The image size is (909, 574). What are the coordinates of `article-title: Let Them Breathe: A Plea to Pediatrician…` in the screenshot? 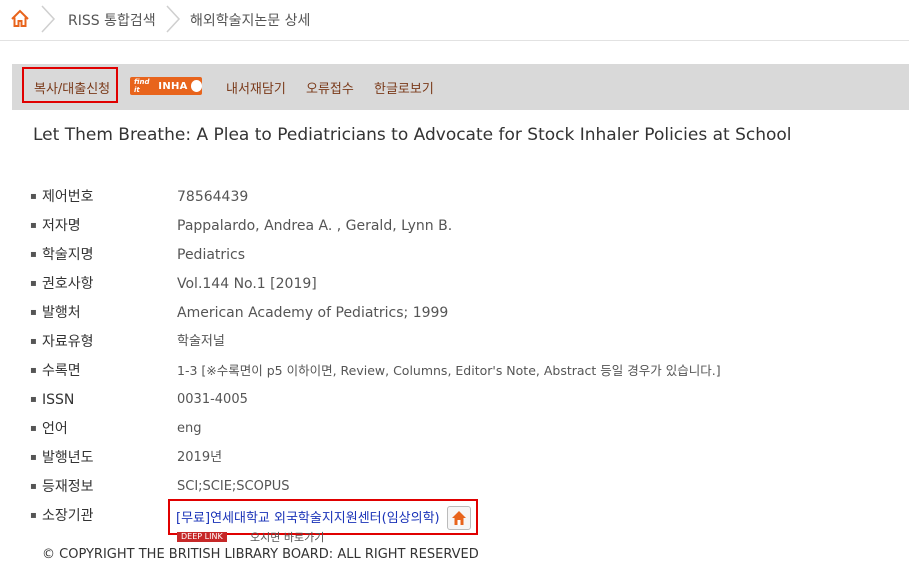 It's located at (412, 135).